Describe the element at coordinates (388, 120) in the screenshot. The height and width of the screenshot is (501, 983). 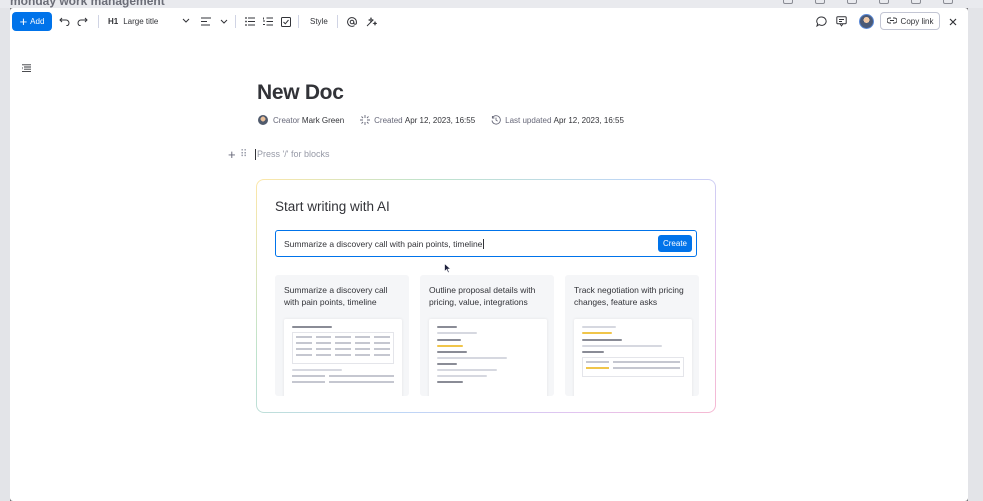
I see `created-label: Created` at that location.